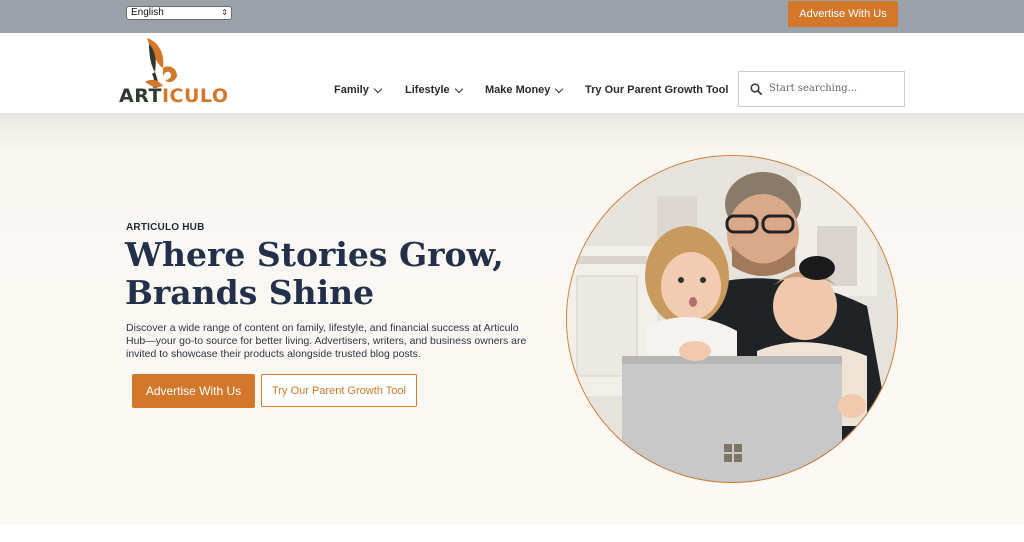 This screenshot has height=542, width=1024. I want to click on nav-label: Make Money, so click(518, 90).